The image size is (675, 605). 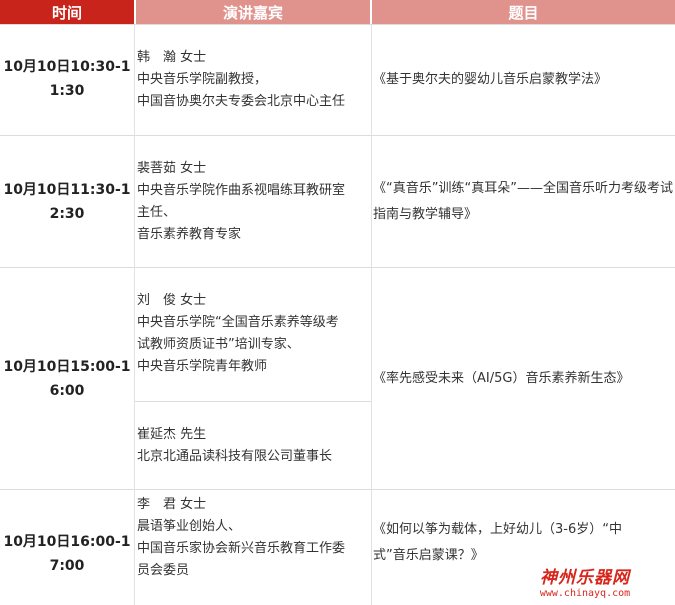 I want to click on time-line: 10月10日10:30-1, so click(x=67, y=67).